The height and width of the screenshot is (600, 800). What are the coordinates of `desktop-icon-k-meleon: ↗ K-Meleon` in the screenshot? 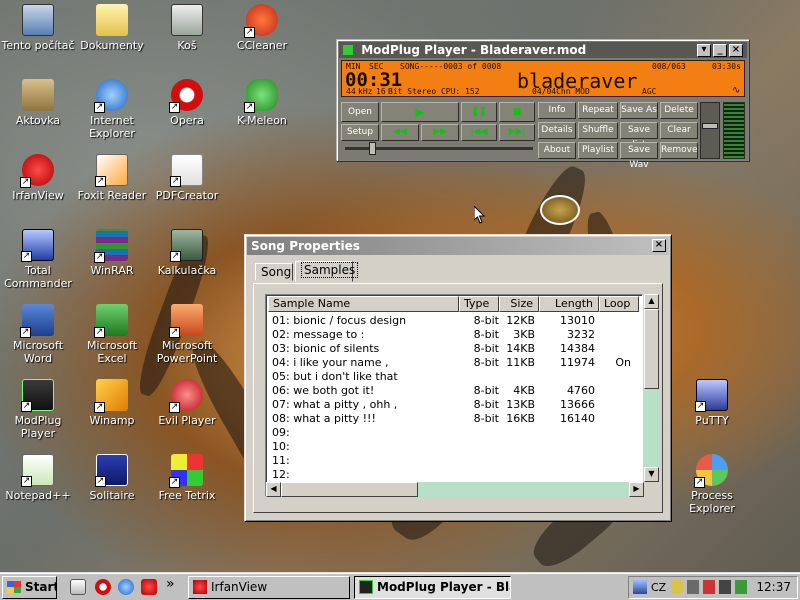 It's located at (262, 103).